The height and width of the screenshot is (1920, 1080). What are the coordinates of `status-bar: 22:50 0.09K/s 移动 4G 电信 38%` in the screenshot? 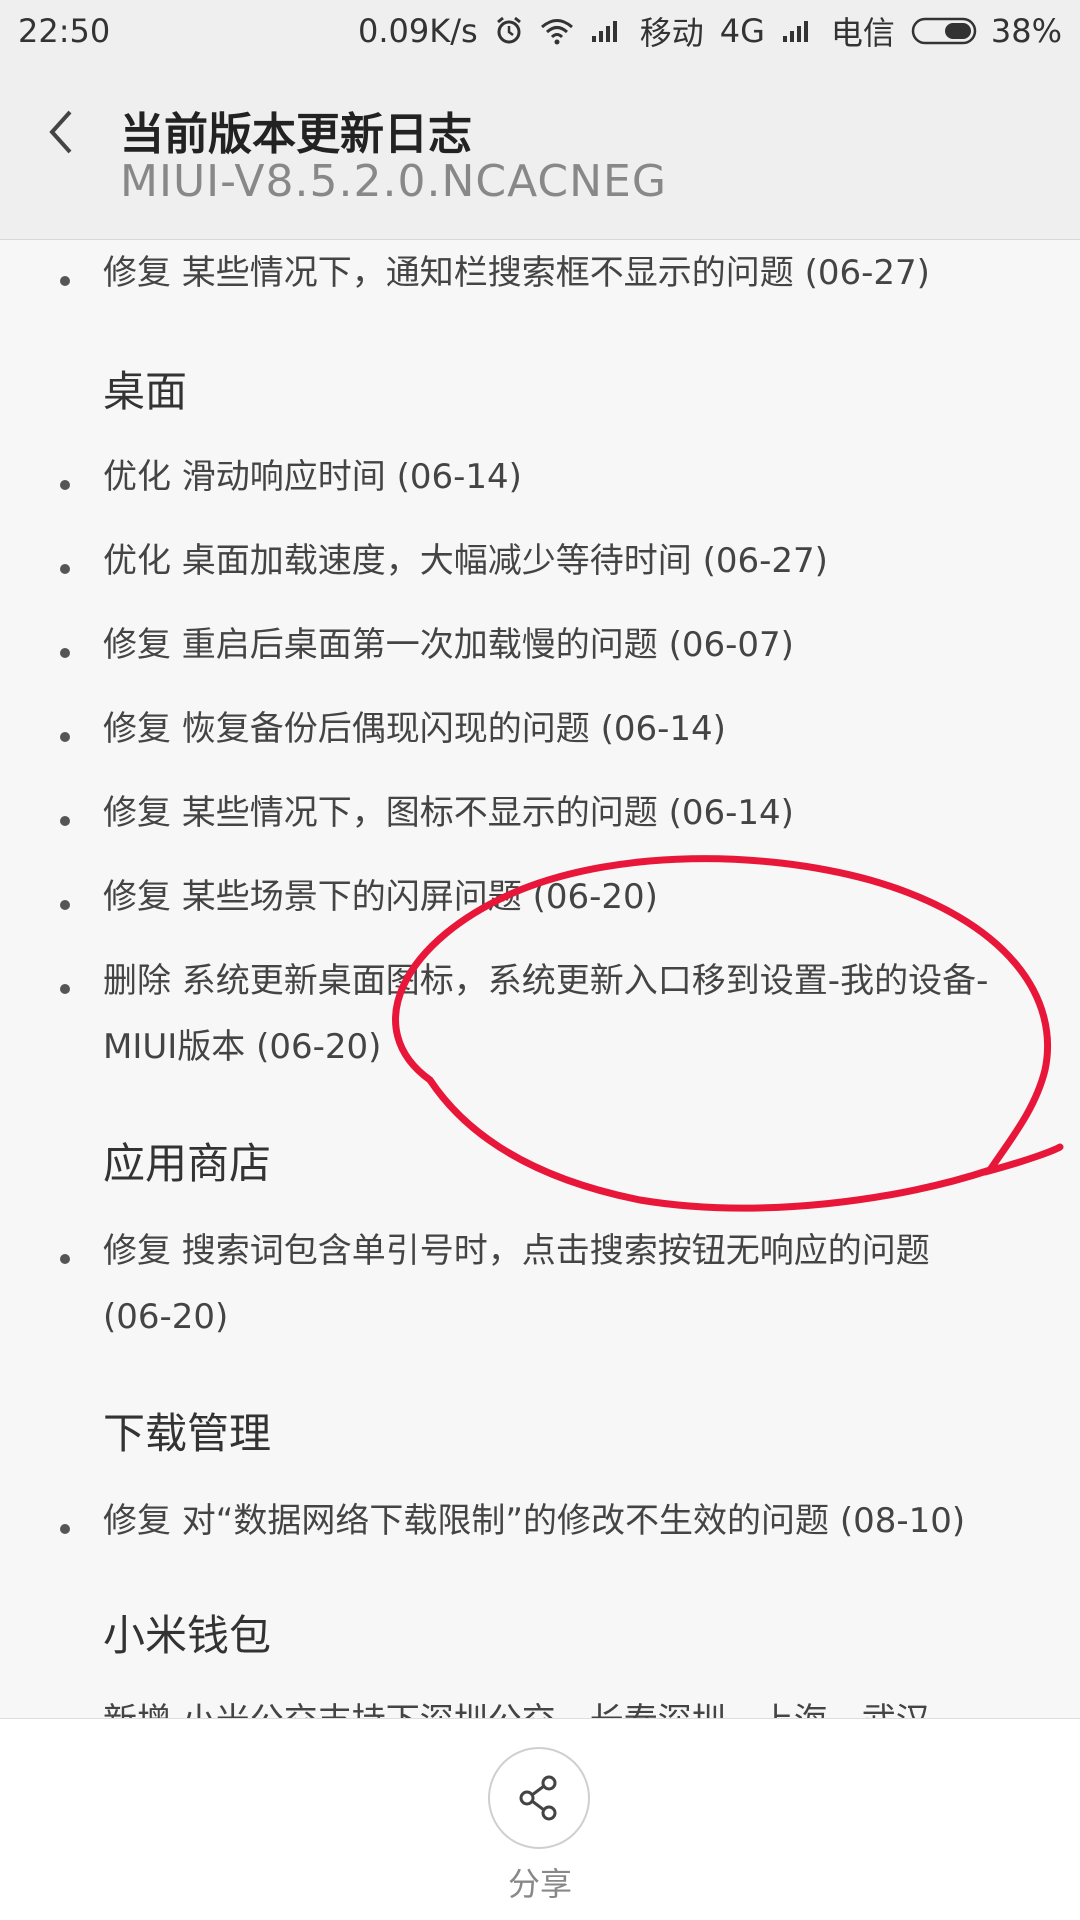 It's located at (540, 31).